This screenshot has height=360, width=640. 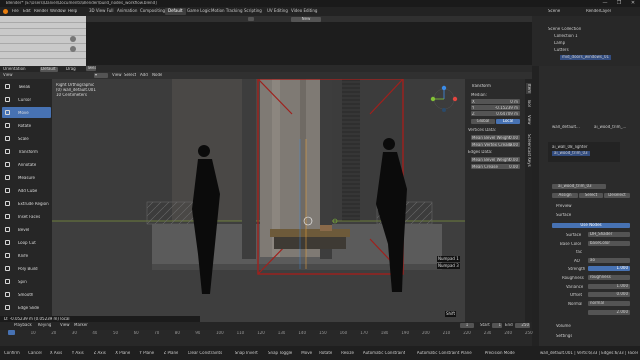 What do you see at coordinates (563, 215) in the screenshot?
I see `surface-panel-header: Surface` at bounding box center [563, 215].